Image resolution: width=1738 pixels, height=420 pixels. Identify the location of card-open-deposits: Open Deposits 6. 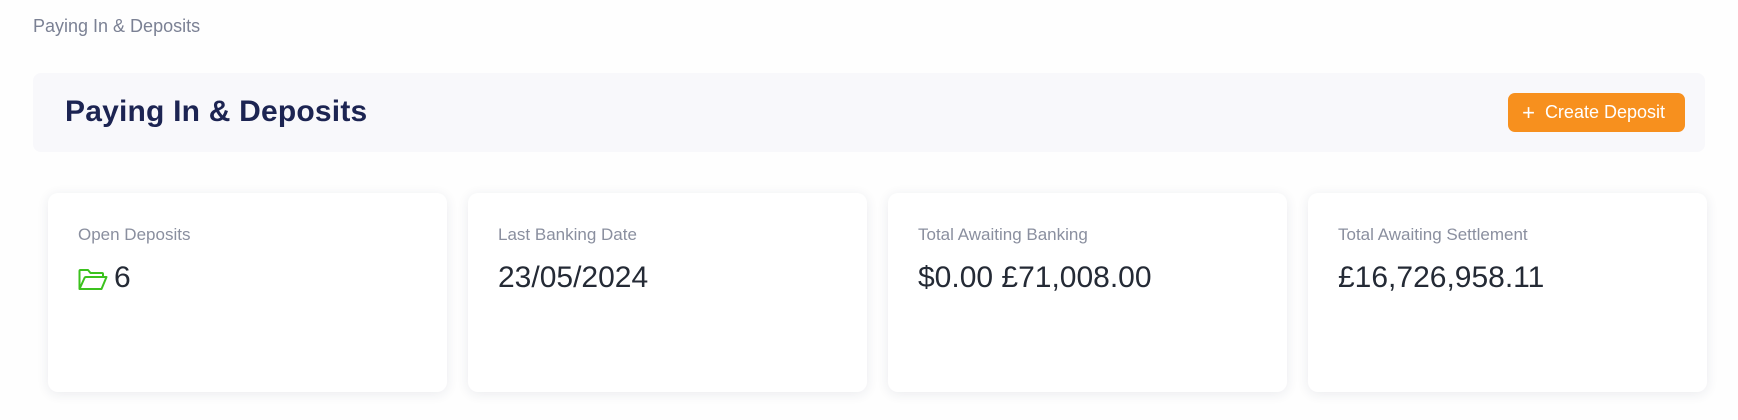
(247, 292).